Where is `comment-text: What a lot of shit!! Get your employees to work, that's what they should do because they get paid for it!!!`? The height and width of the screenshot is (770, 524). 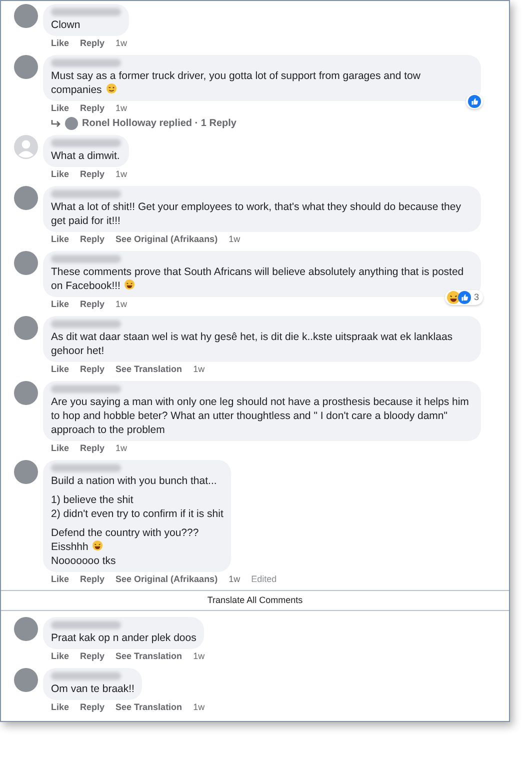
comment-text: What a lot of shit!! Get your employees to work, that's what they should do because they get paid for it!!! is located at coordinates (256, 214).